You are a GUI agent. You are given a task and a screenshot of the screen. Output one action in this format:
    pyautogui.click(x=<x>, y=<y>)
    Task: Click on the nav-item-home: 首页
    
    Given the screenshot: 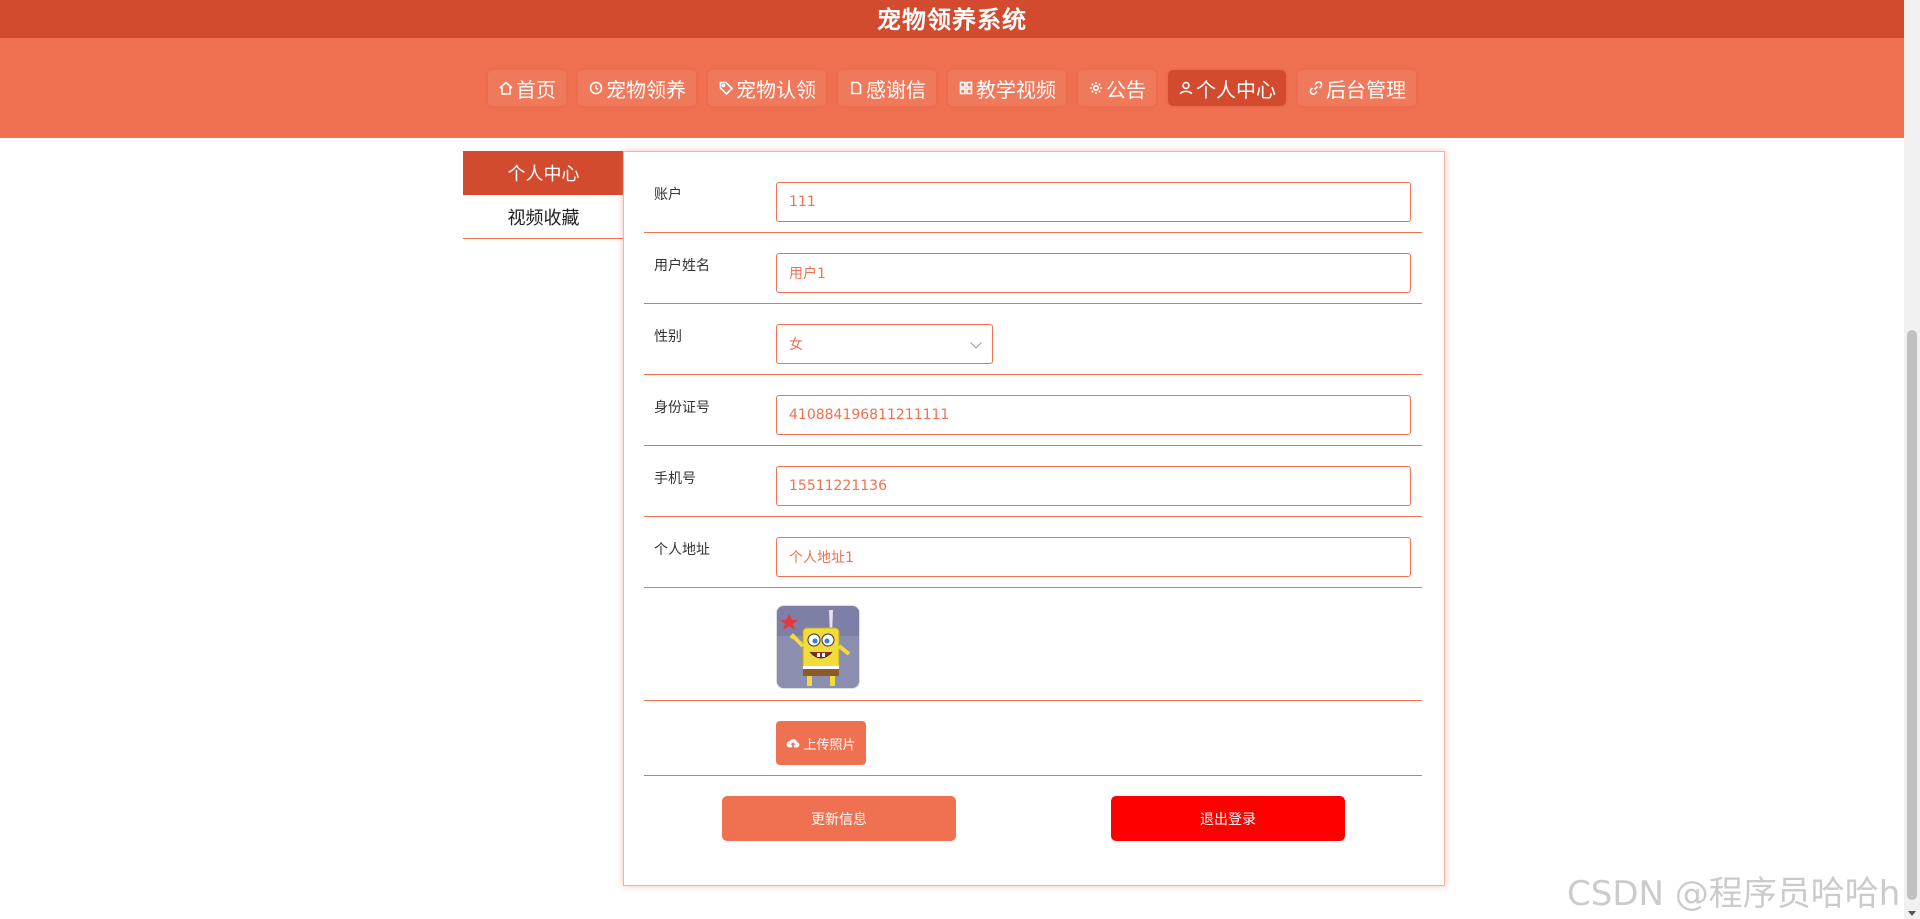 What is the action you would take?
    pyautogui.click(x=527, y=88)
    